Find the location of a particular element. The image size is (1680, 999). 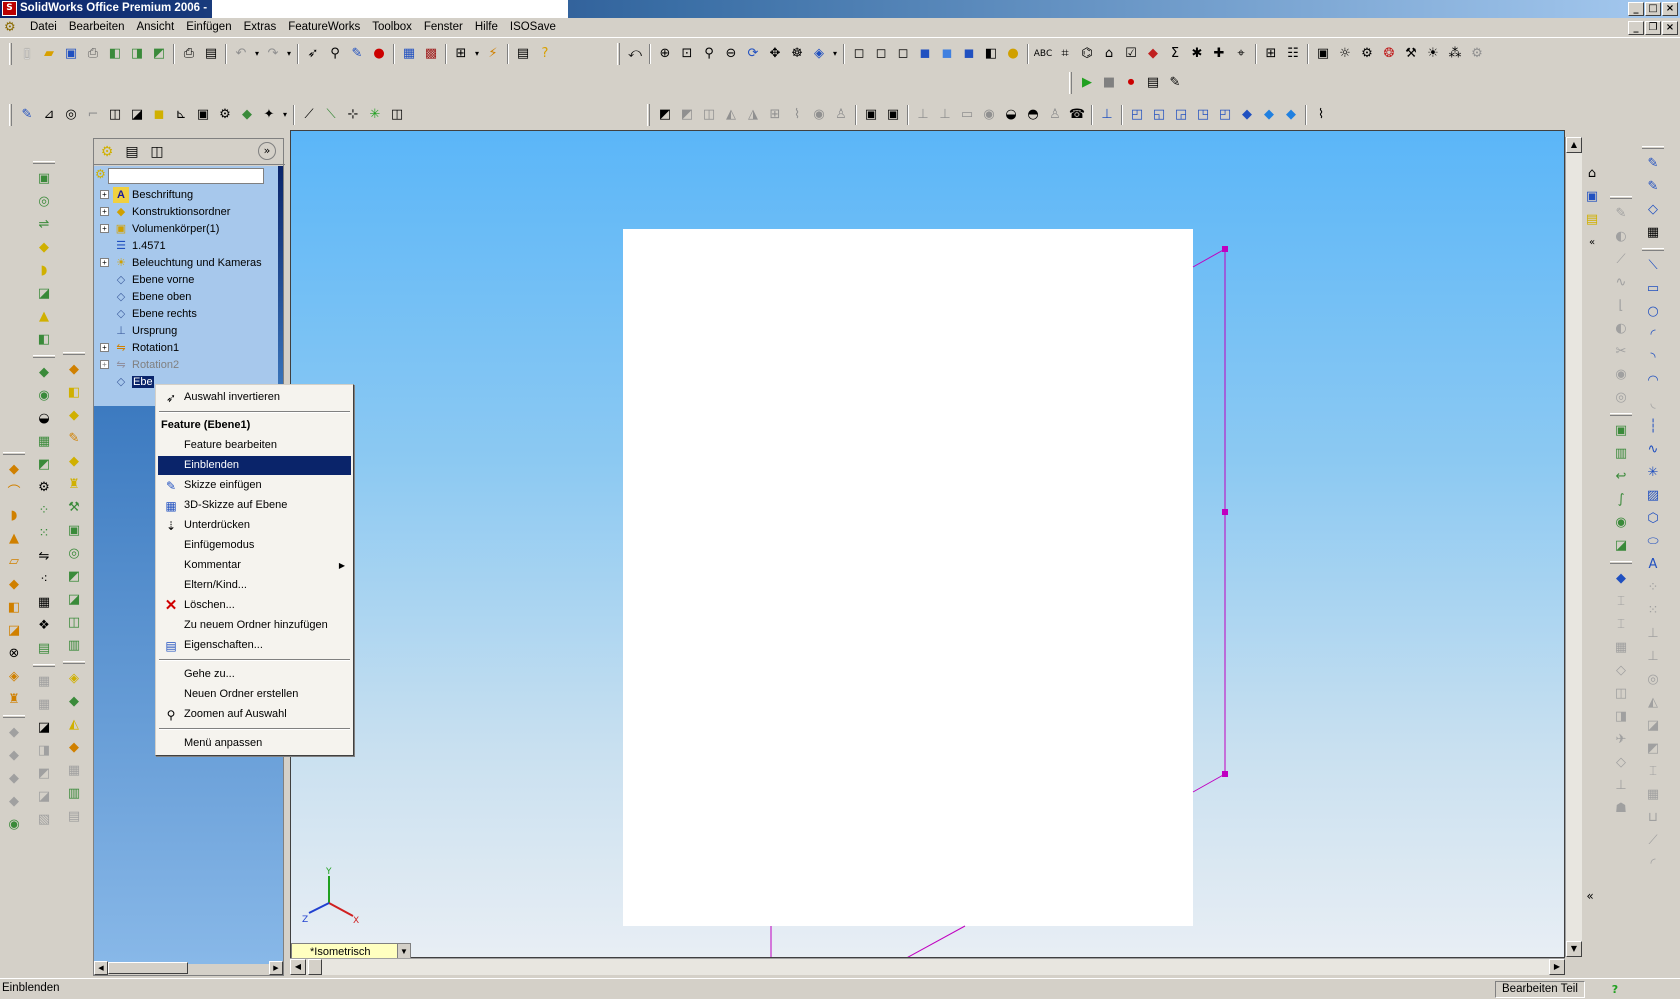

menu-0: Datei is located at coordinates (43, 27).